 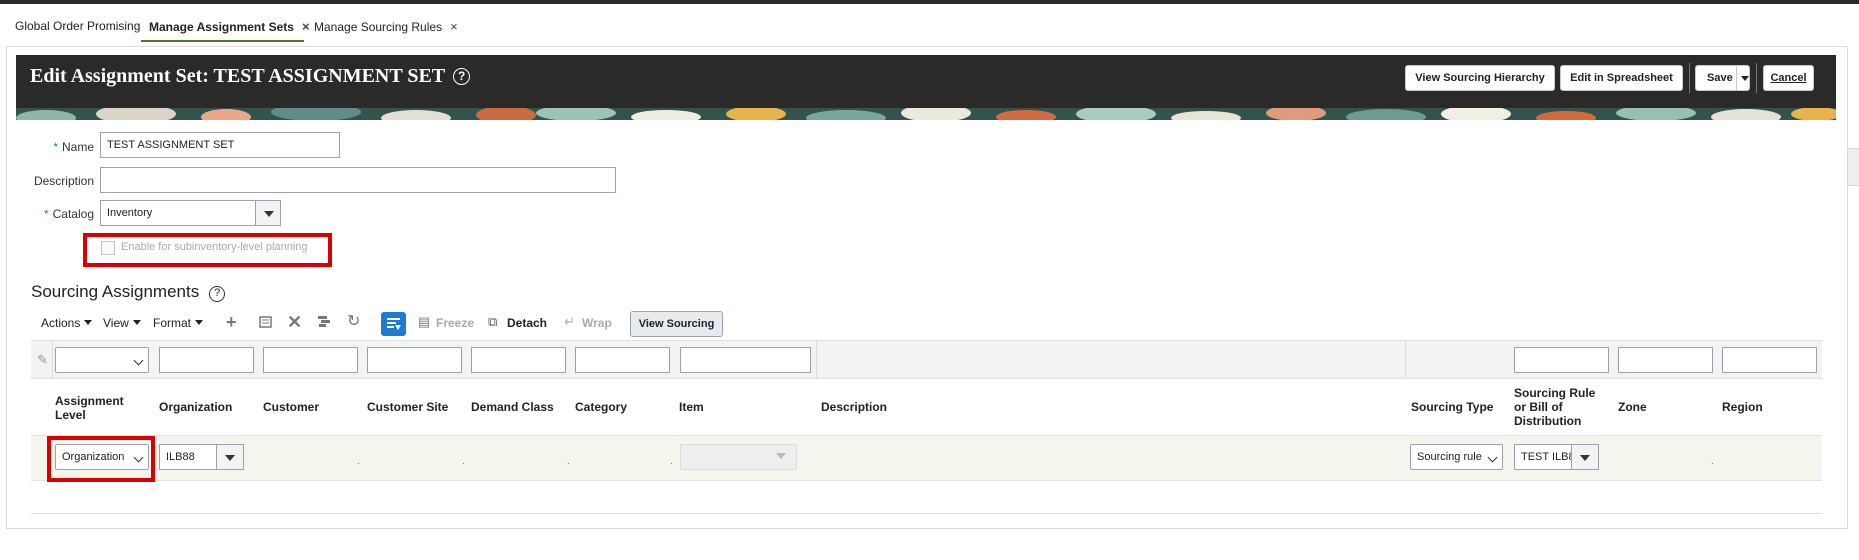 I want to click on column-header-item: Item, so click(x=691, y=407).